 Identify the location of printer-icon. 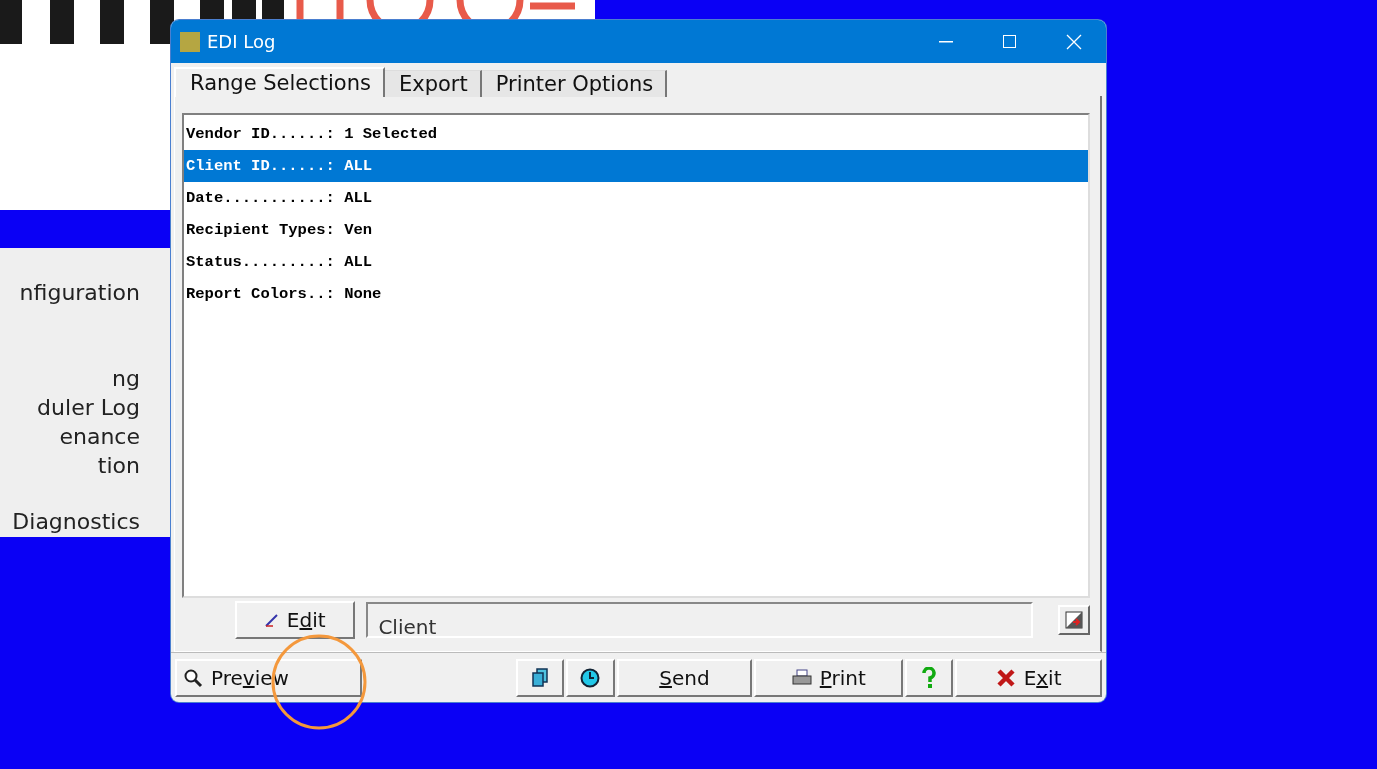
(801, 677).